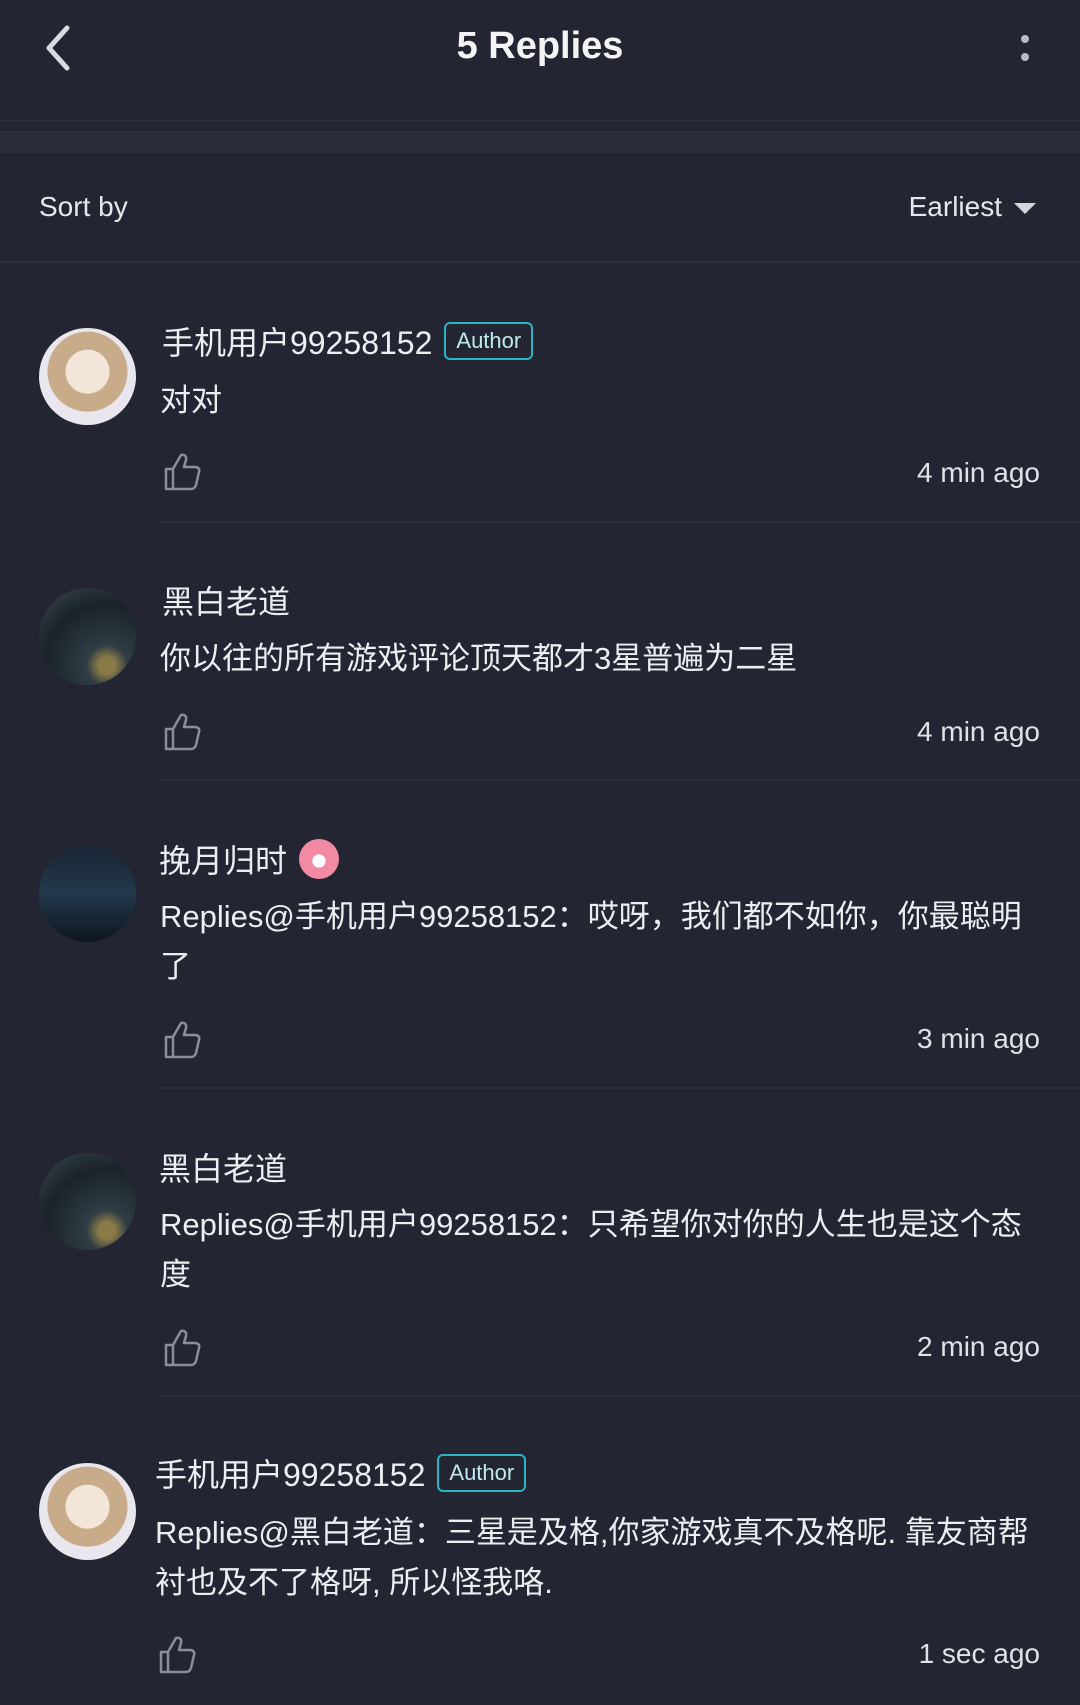  What do you see at coordinates (540, 120) in the screenshot?
I see `header-divider` at bounding box center [540, 120].